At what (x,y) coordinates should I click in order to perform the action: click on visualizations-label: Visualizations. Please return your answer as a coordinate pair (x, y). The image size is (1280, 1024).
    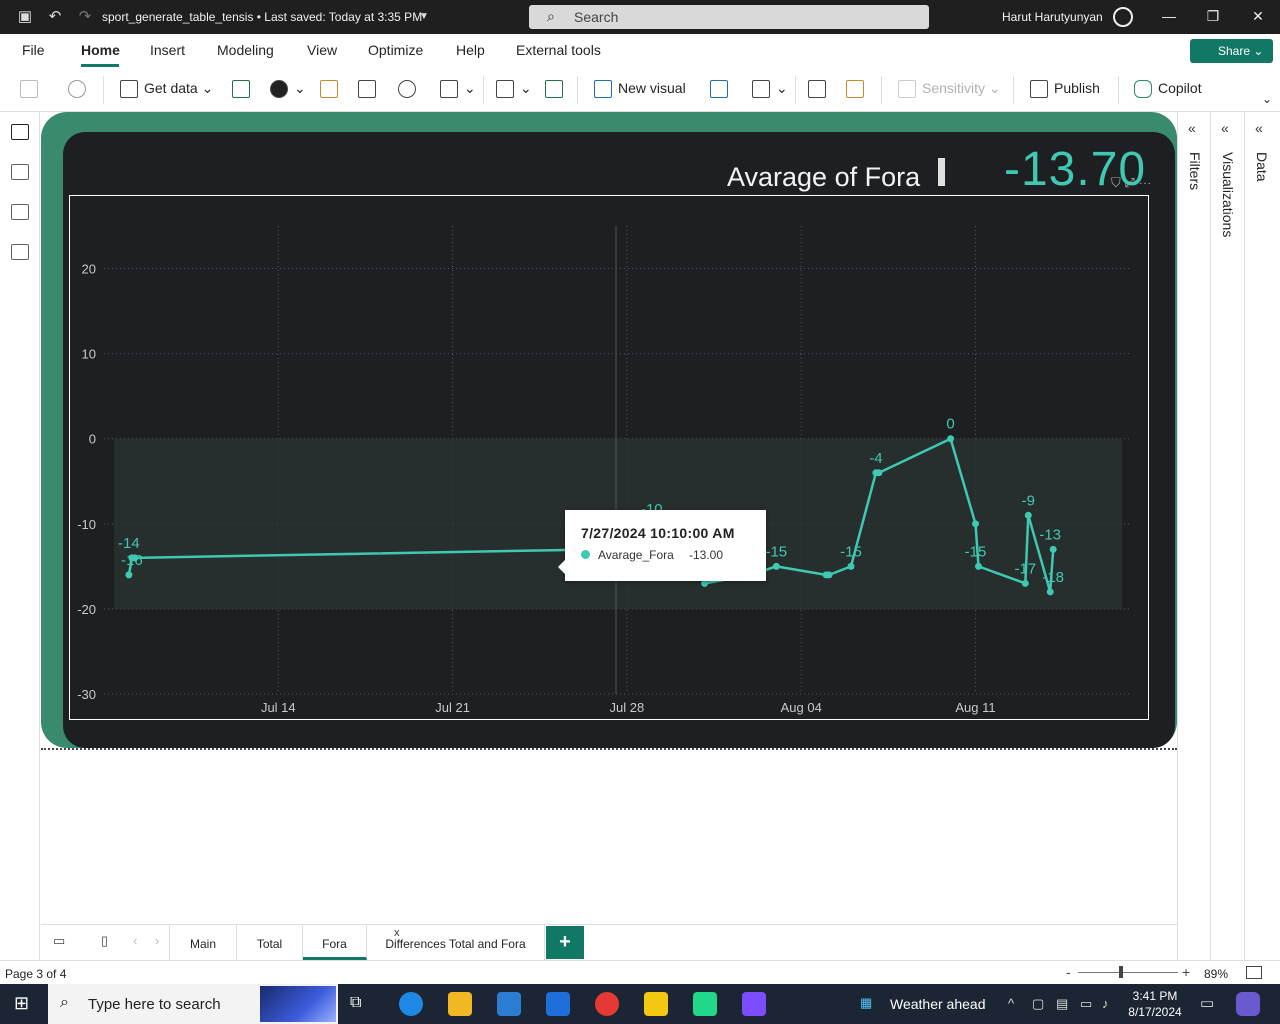
    Looking at the image, I should click on (1228, 194).